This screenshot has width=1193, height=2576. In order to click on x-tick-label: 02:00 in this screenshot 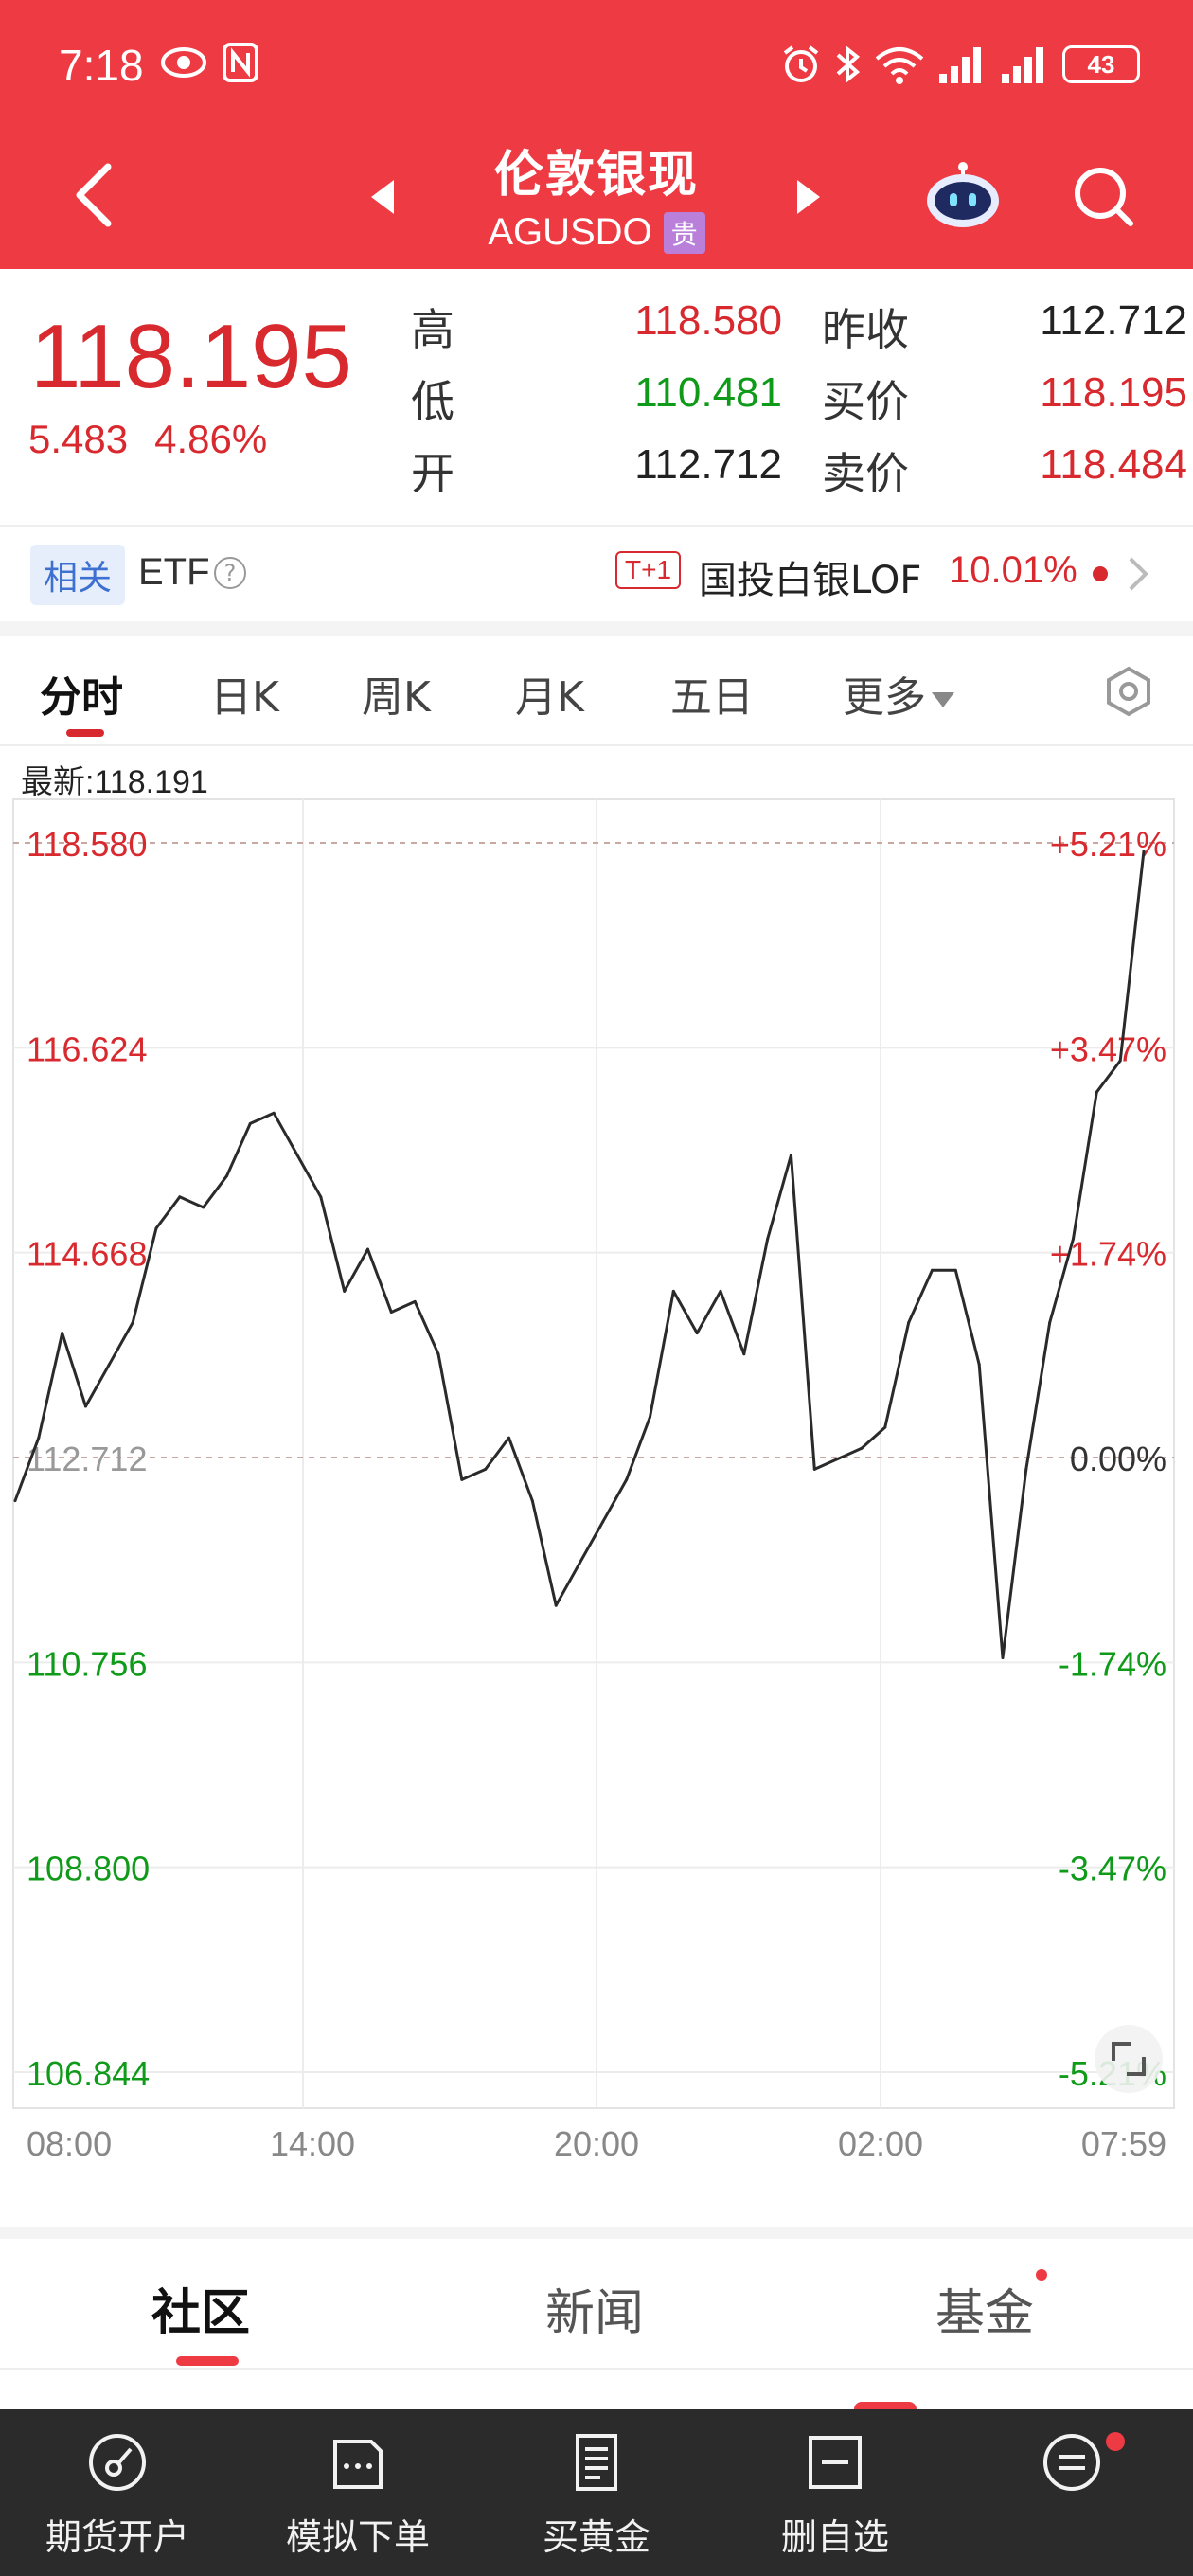, I will do `click(880, 2141)`.